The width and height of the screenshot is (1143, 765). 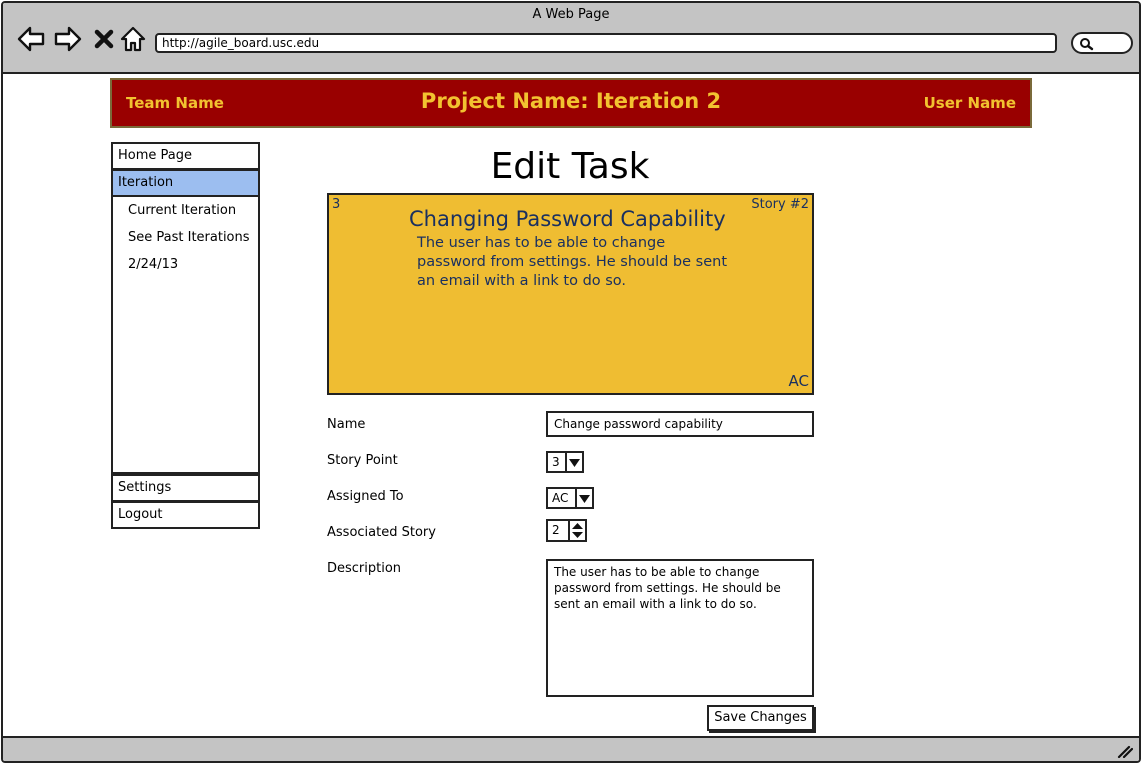 I want to click on sidebar-item-settings: Settings, so click(x=185, y=488).